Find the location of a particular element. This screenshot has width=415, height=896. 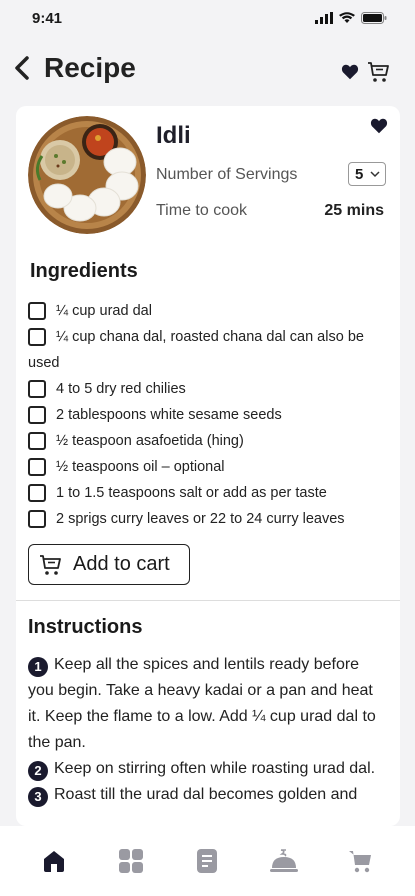

header: Recipe is located at coordinates (207, 71).